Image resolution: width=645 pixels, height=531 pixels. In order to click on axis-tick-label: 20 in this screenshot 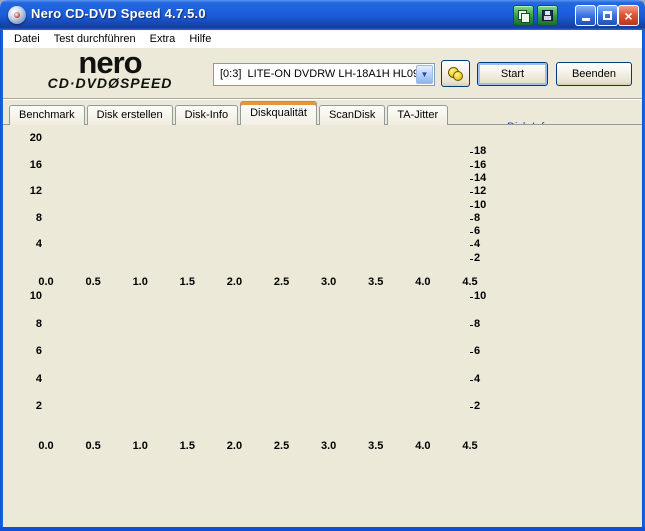, I will do `click(35, 138)`.